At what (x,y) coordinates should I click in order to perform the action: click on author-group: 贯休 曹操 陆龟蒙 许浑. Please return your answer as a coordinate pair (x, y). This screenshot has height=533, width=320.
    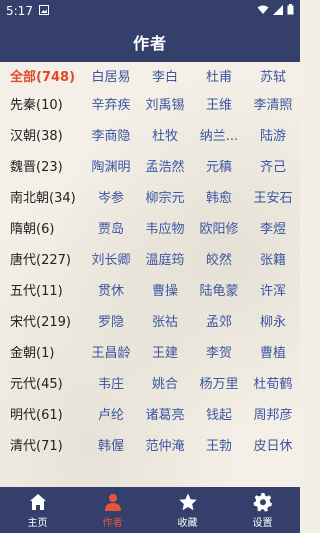
    Looking at the image, I should click on (192, 289).